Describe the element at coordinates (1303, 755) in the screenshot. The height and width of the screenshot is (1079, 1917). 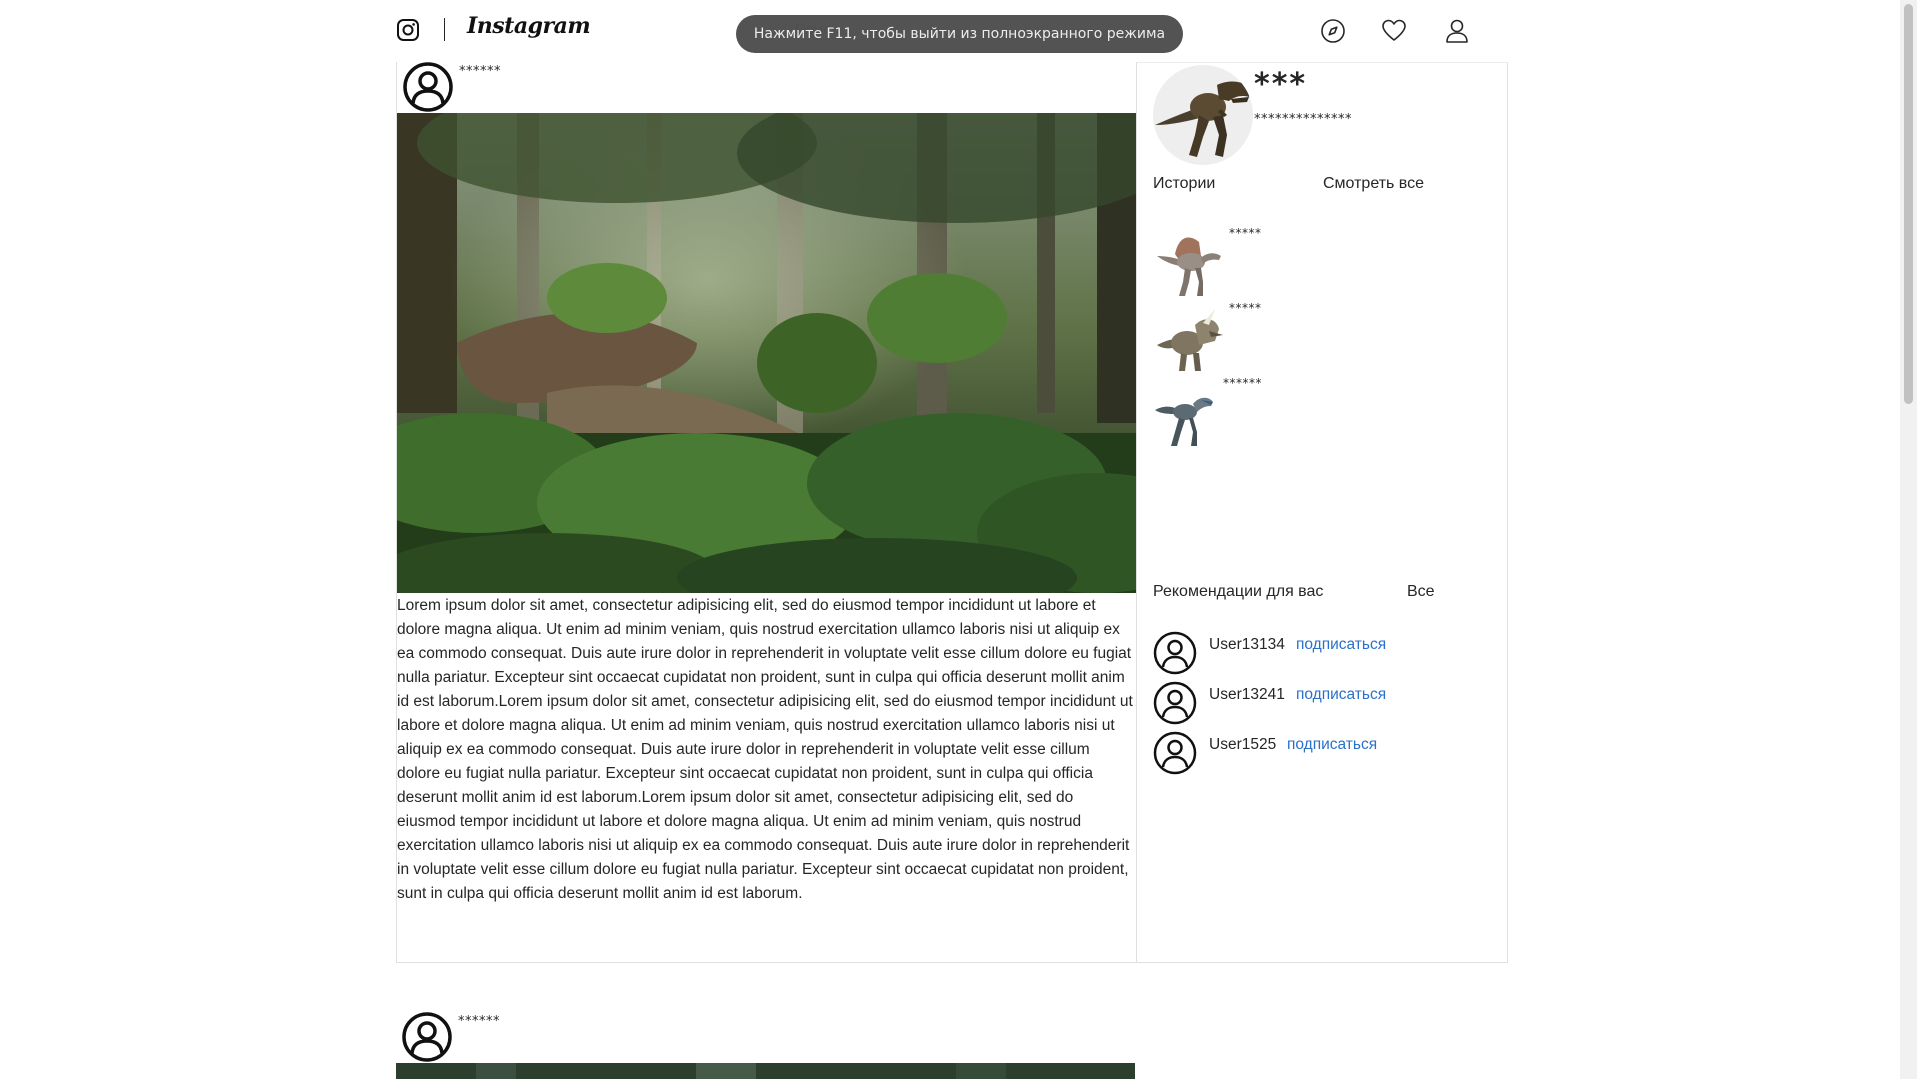
I see `suggestion-row: User1525 подписаться` at that location.